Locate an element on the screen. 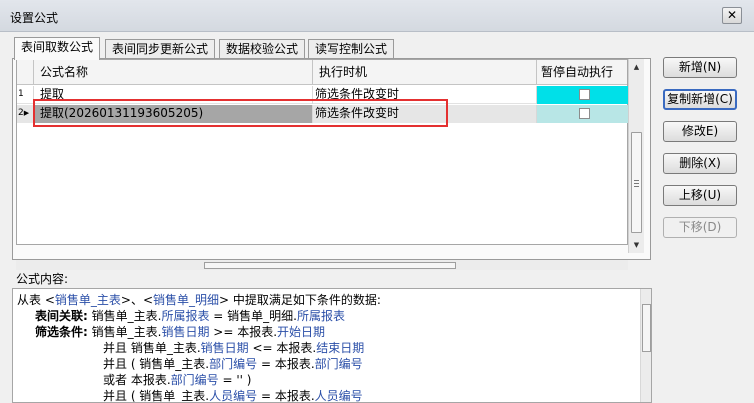  table-row: 1 提取 筛选条件改变时 is located at coordinates (323, 95).